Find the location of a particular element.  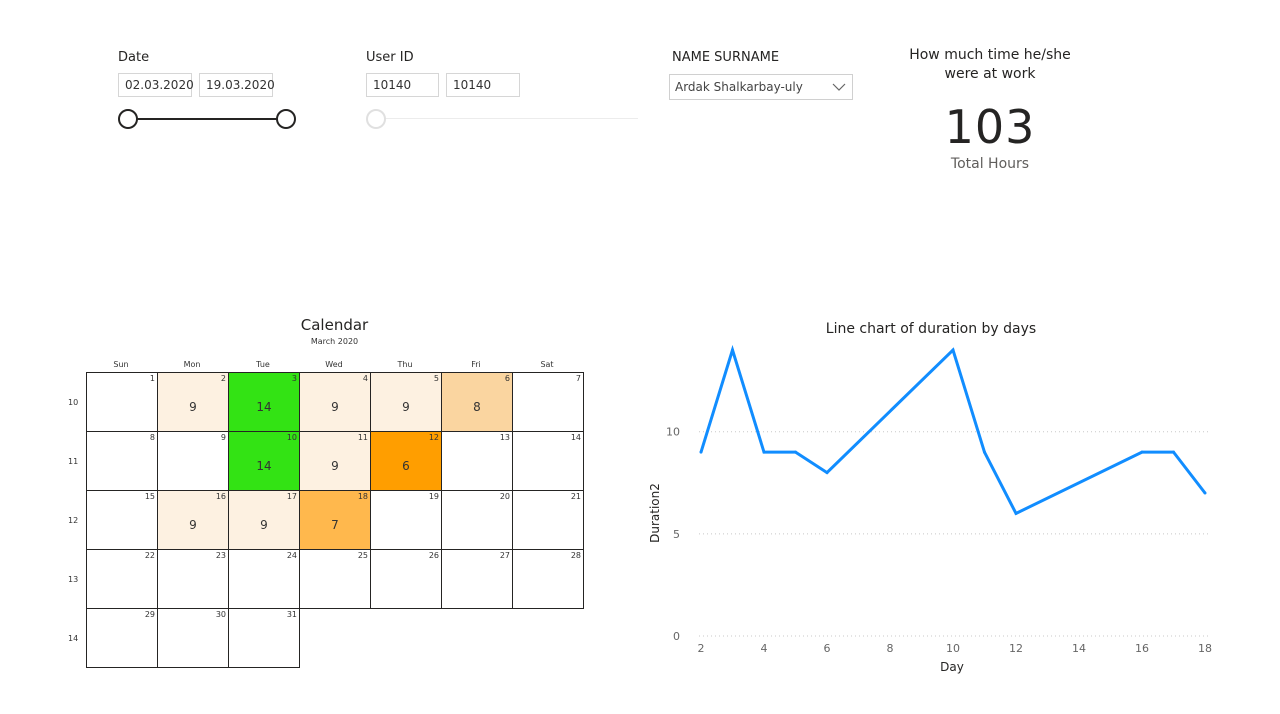

calendar-day-cell: 16 9 is located at coordinates (193, 520).